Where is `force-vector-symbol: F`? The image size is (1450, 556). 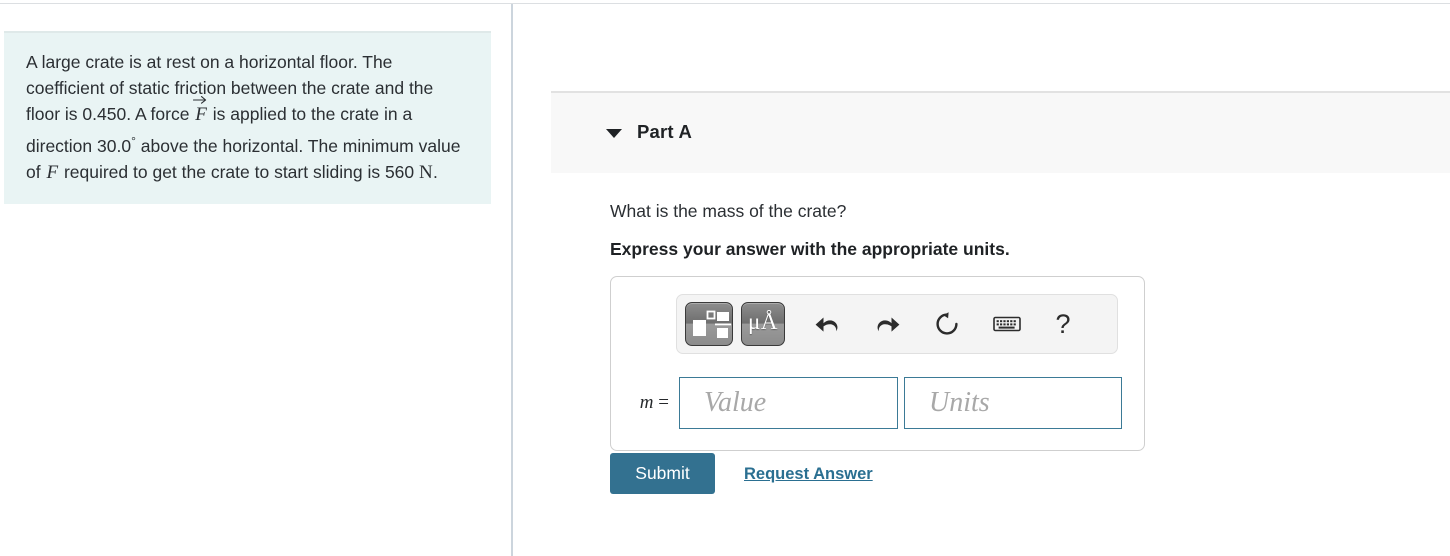
force-vector-symbol: F is located at coordinates (200, 110).